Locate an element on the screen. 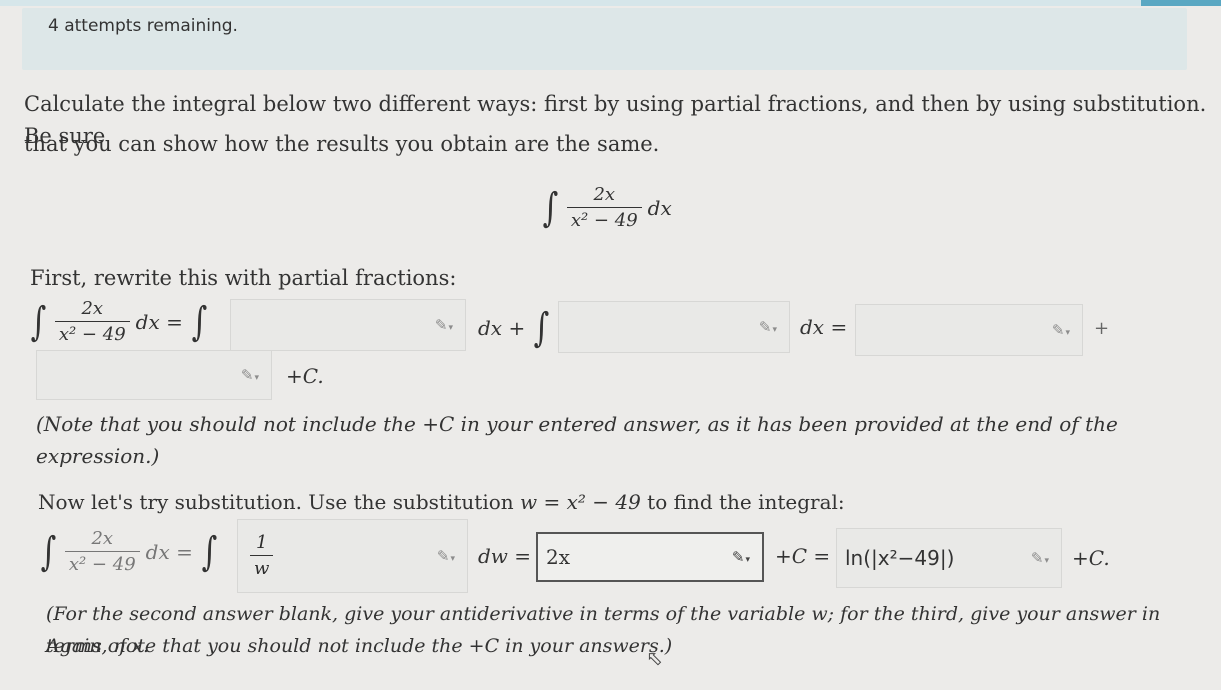  main-denominator: x² − 49 is located at coordinates (604, 219).